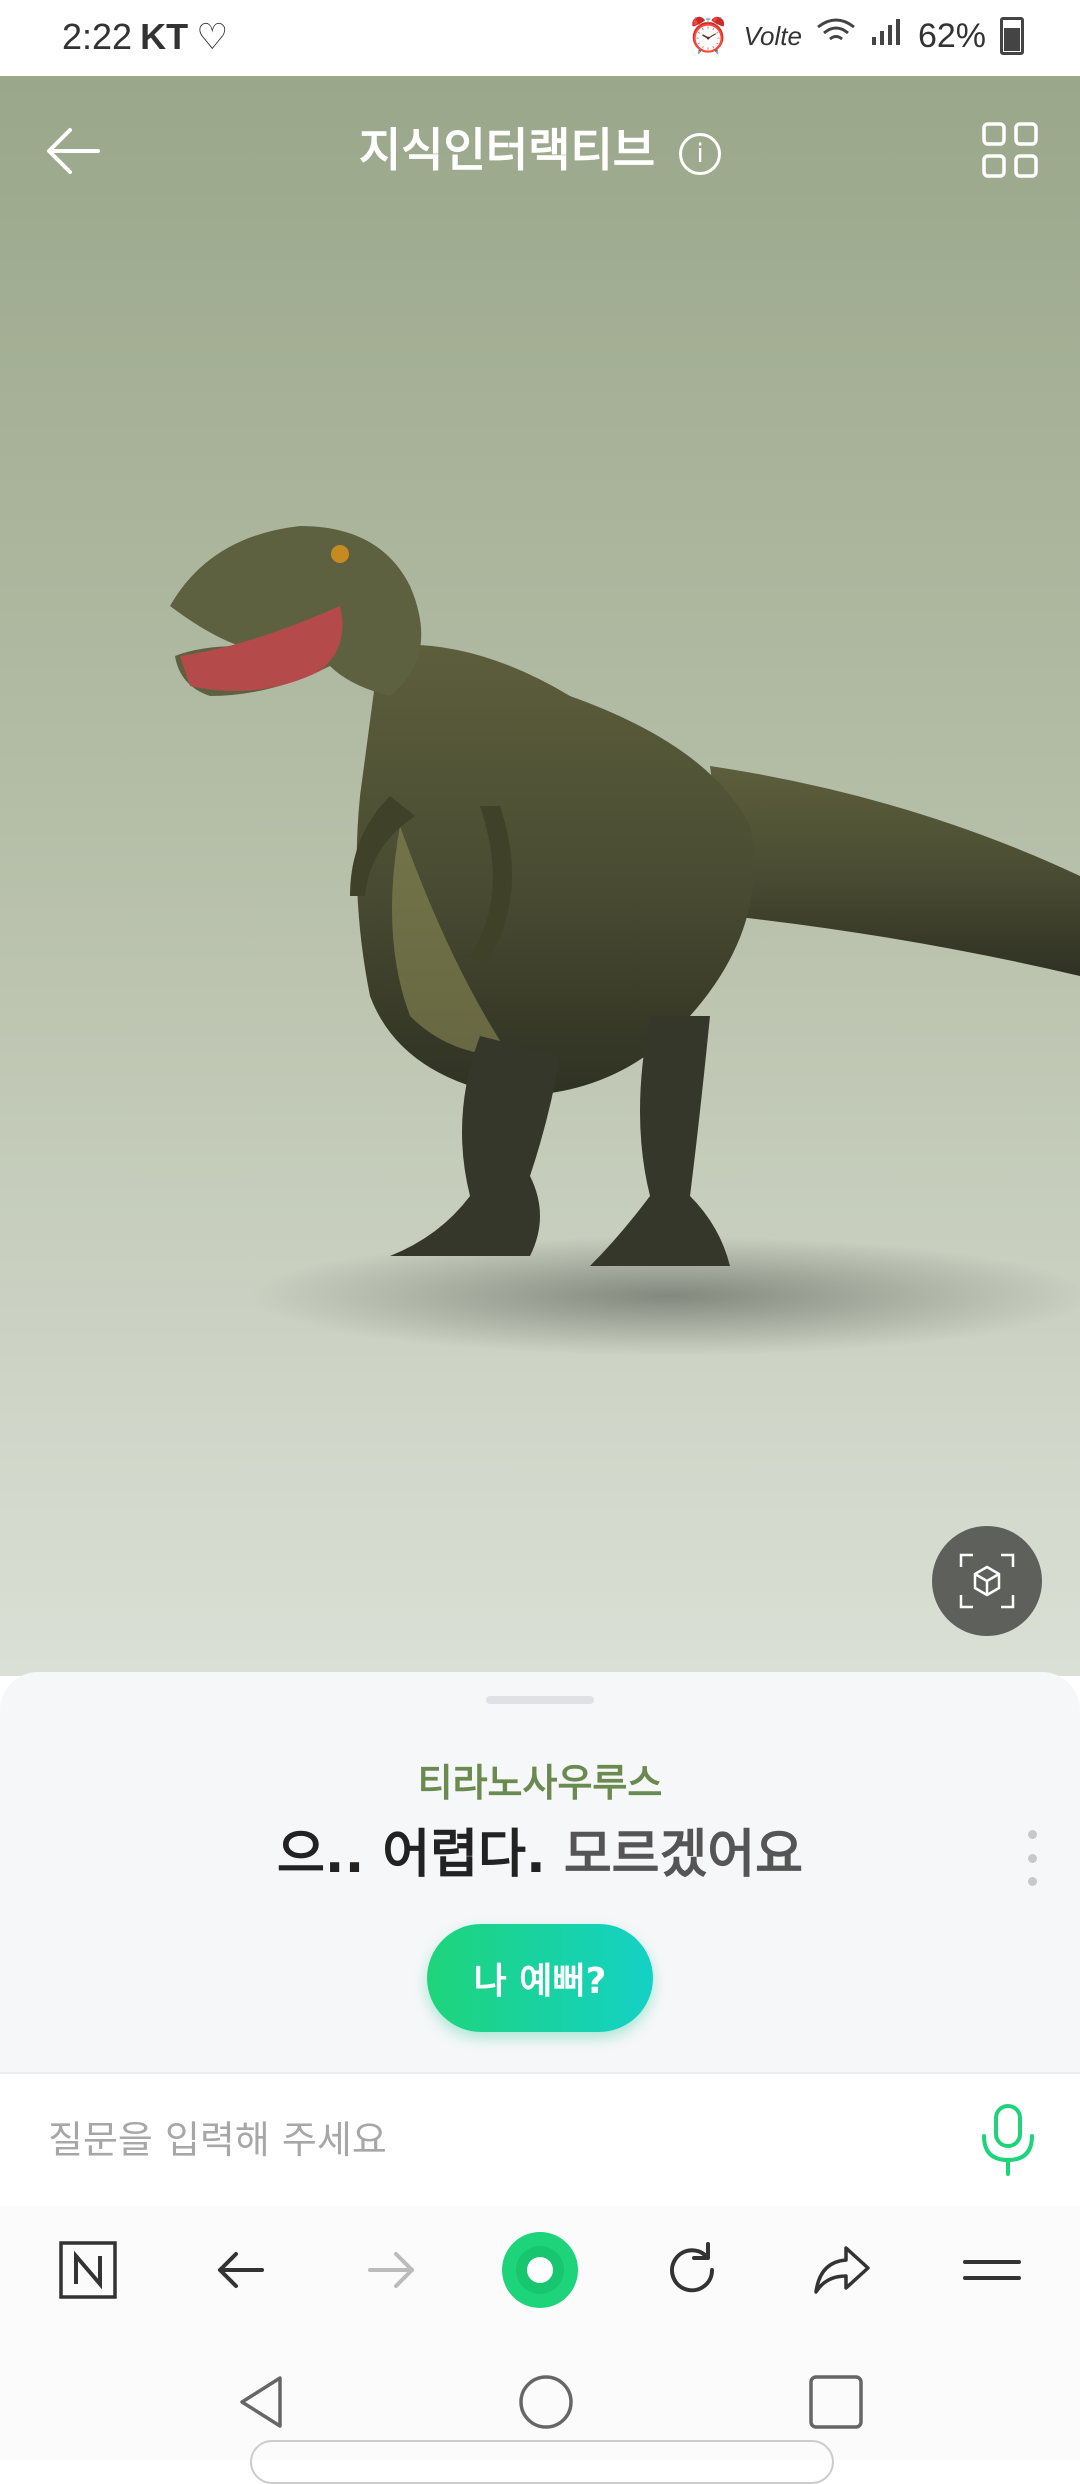 This screenshot has width=1080, height=2484. I want to click on system-recent-button, so click(836, 2402).